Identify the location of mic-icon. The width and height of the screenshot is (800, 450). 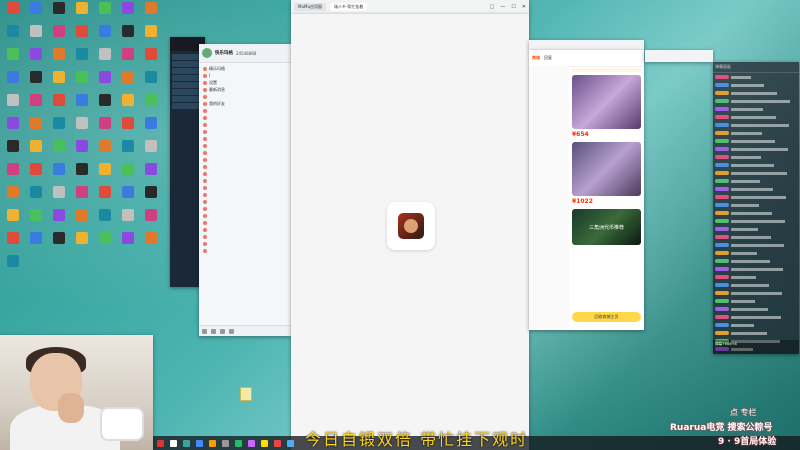
(222, 331).